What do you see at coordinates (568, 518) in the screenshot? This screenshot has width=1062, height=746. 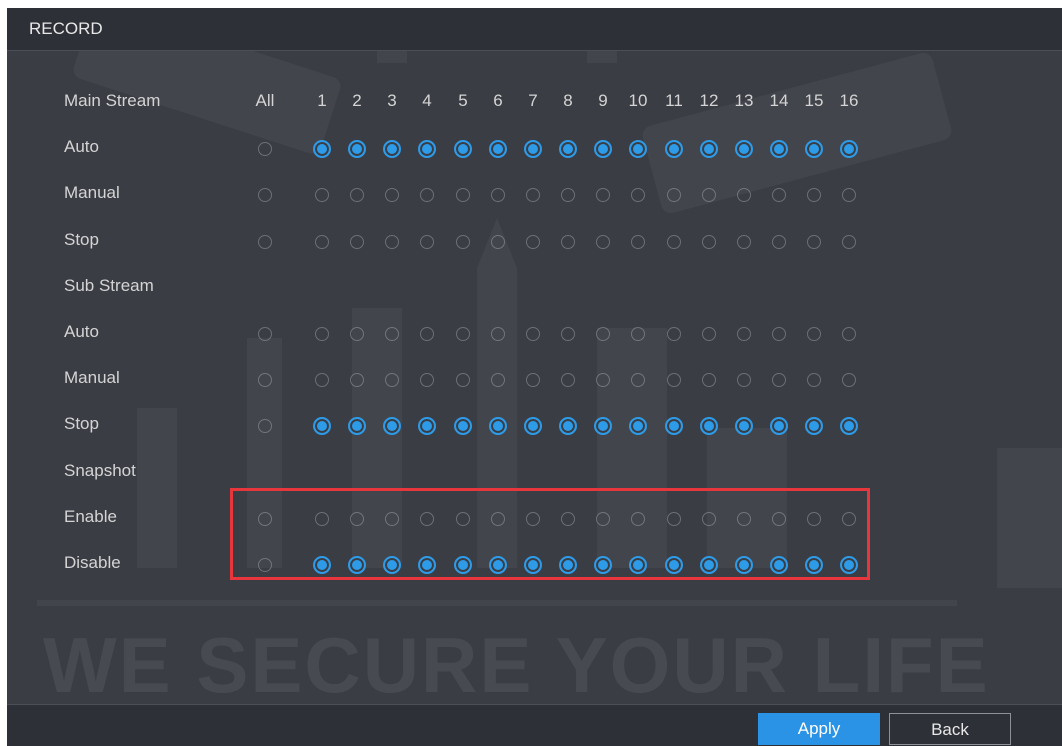 I see `snapshot-enable-radio-ch8` at bounding box center [568, 518].